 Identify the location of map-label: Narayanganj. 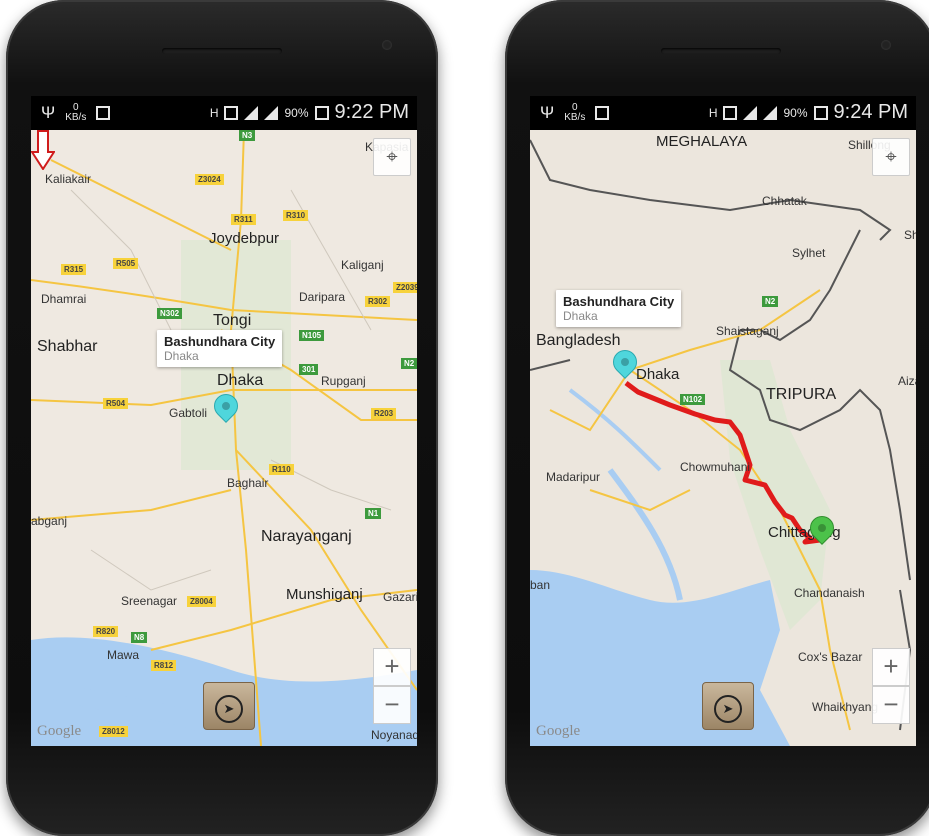
(306, 536).